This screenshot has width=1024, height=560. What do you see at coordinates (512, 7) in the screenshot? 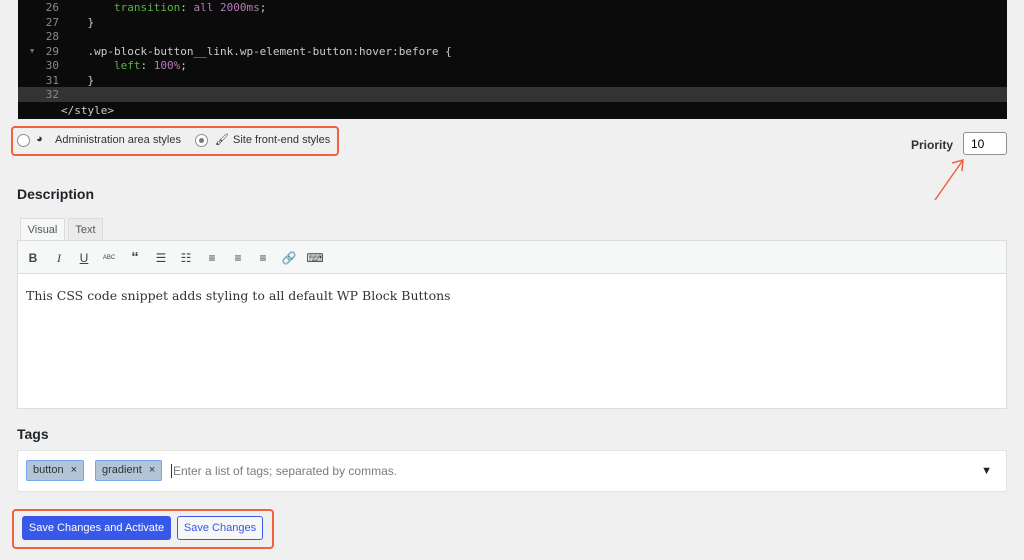
I see `code-line: 26 transition: all 2000ms;` at bounding box center [512, 7].